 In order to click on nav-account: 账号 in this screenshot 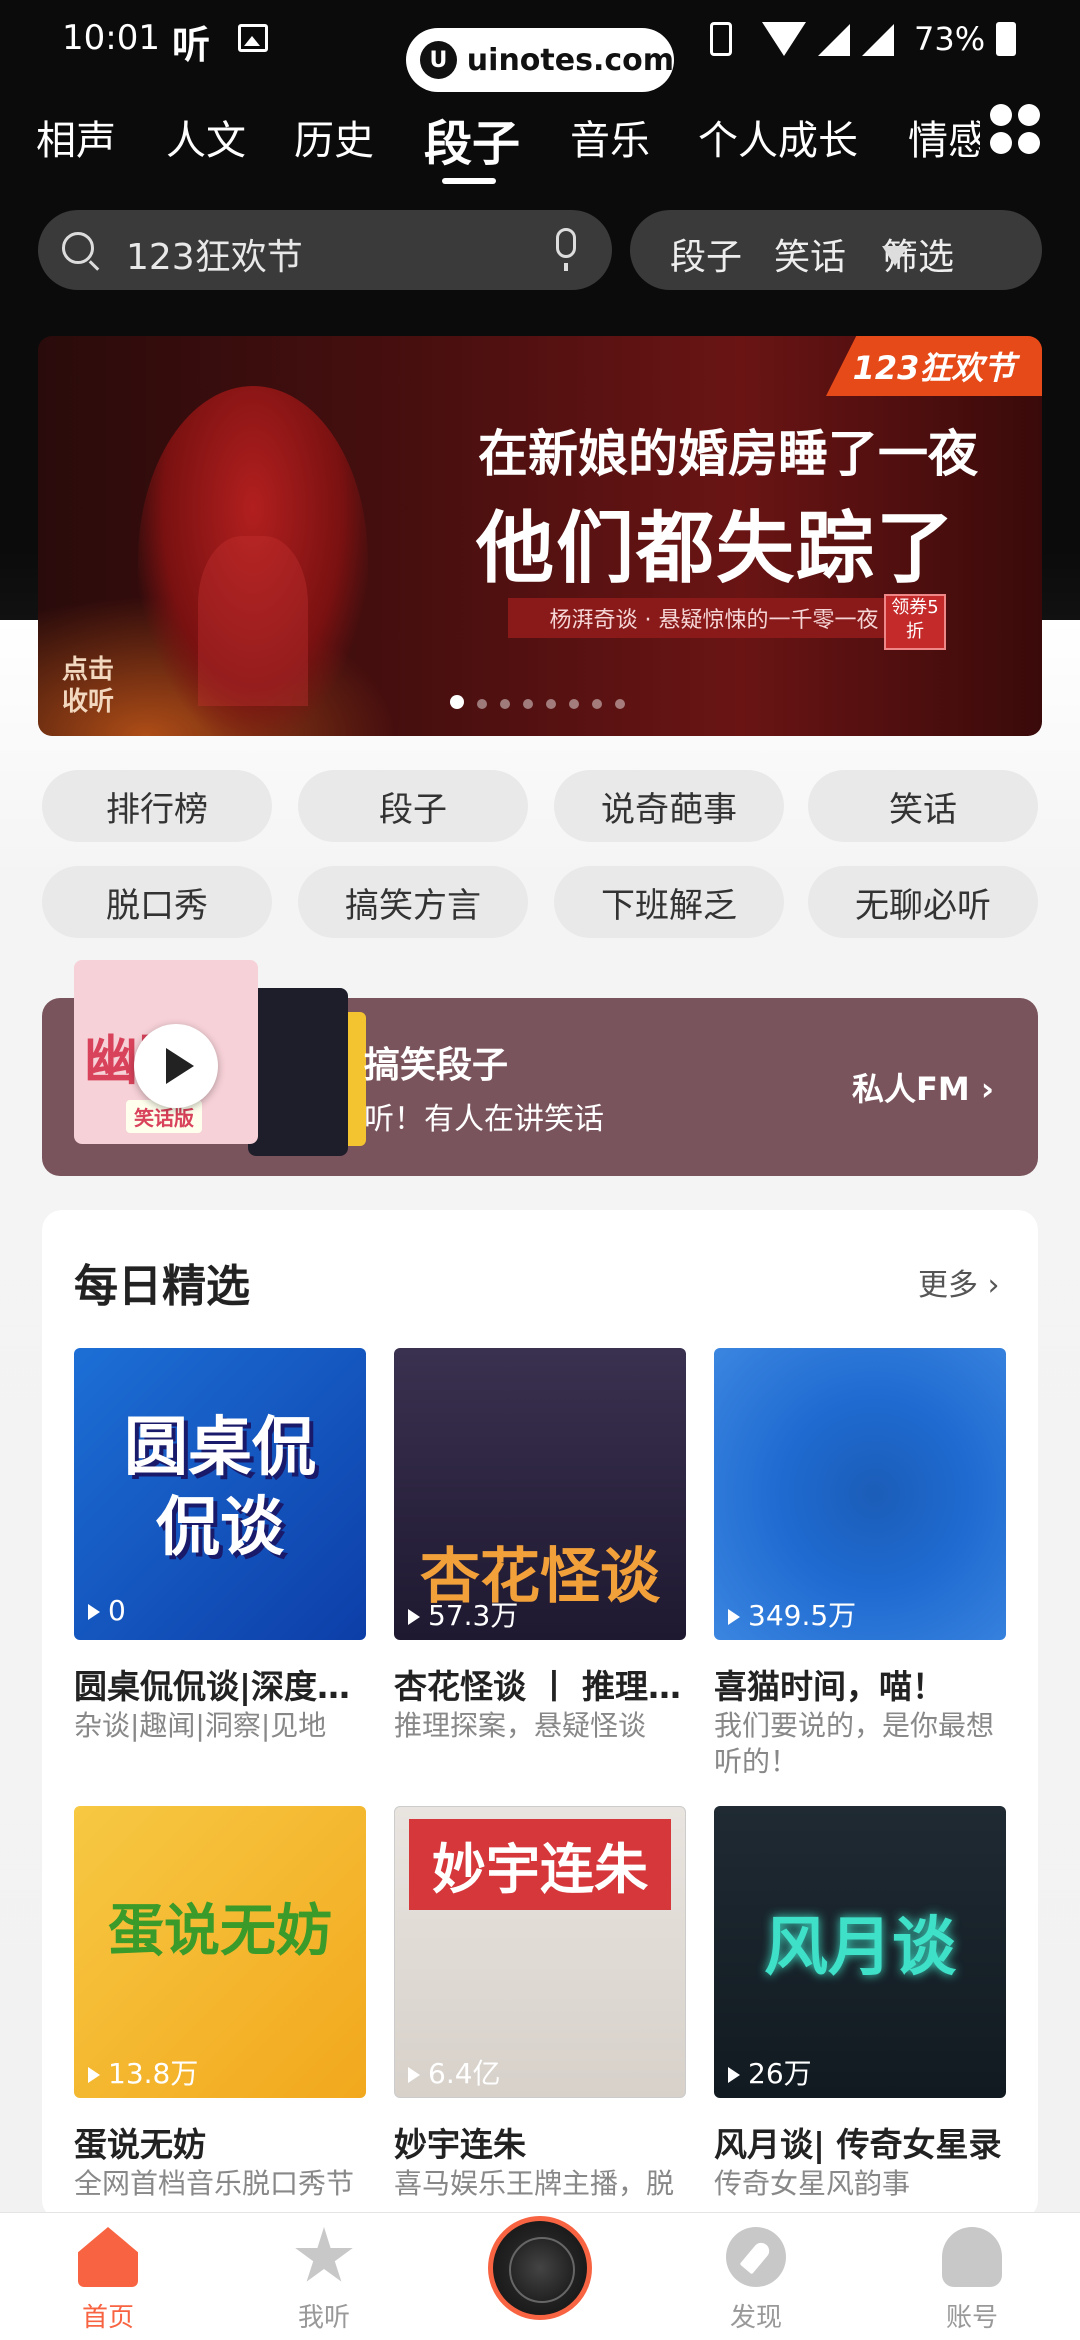, I will do `click(972, 2276)`.